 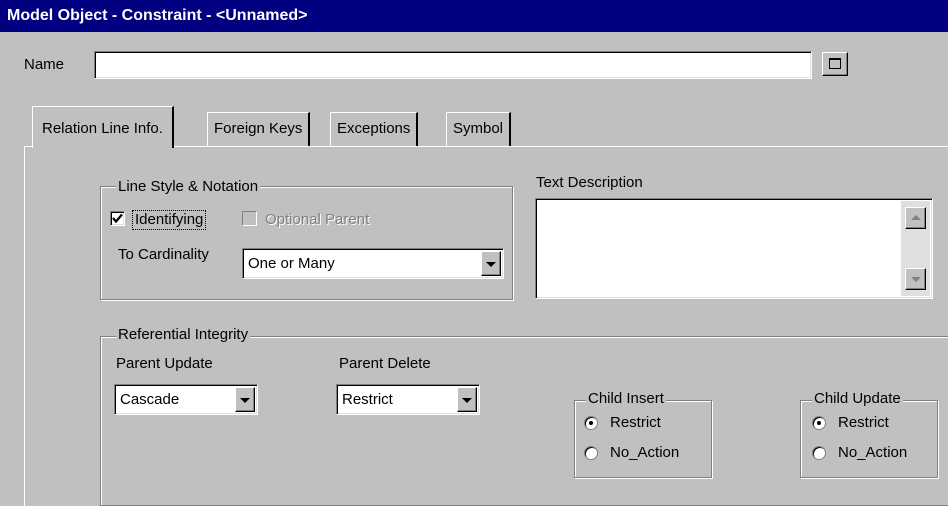 I want to click on tab-symbol: Symbol, so click(x=479, y=129).